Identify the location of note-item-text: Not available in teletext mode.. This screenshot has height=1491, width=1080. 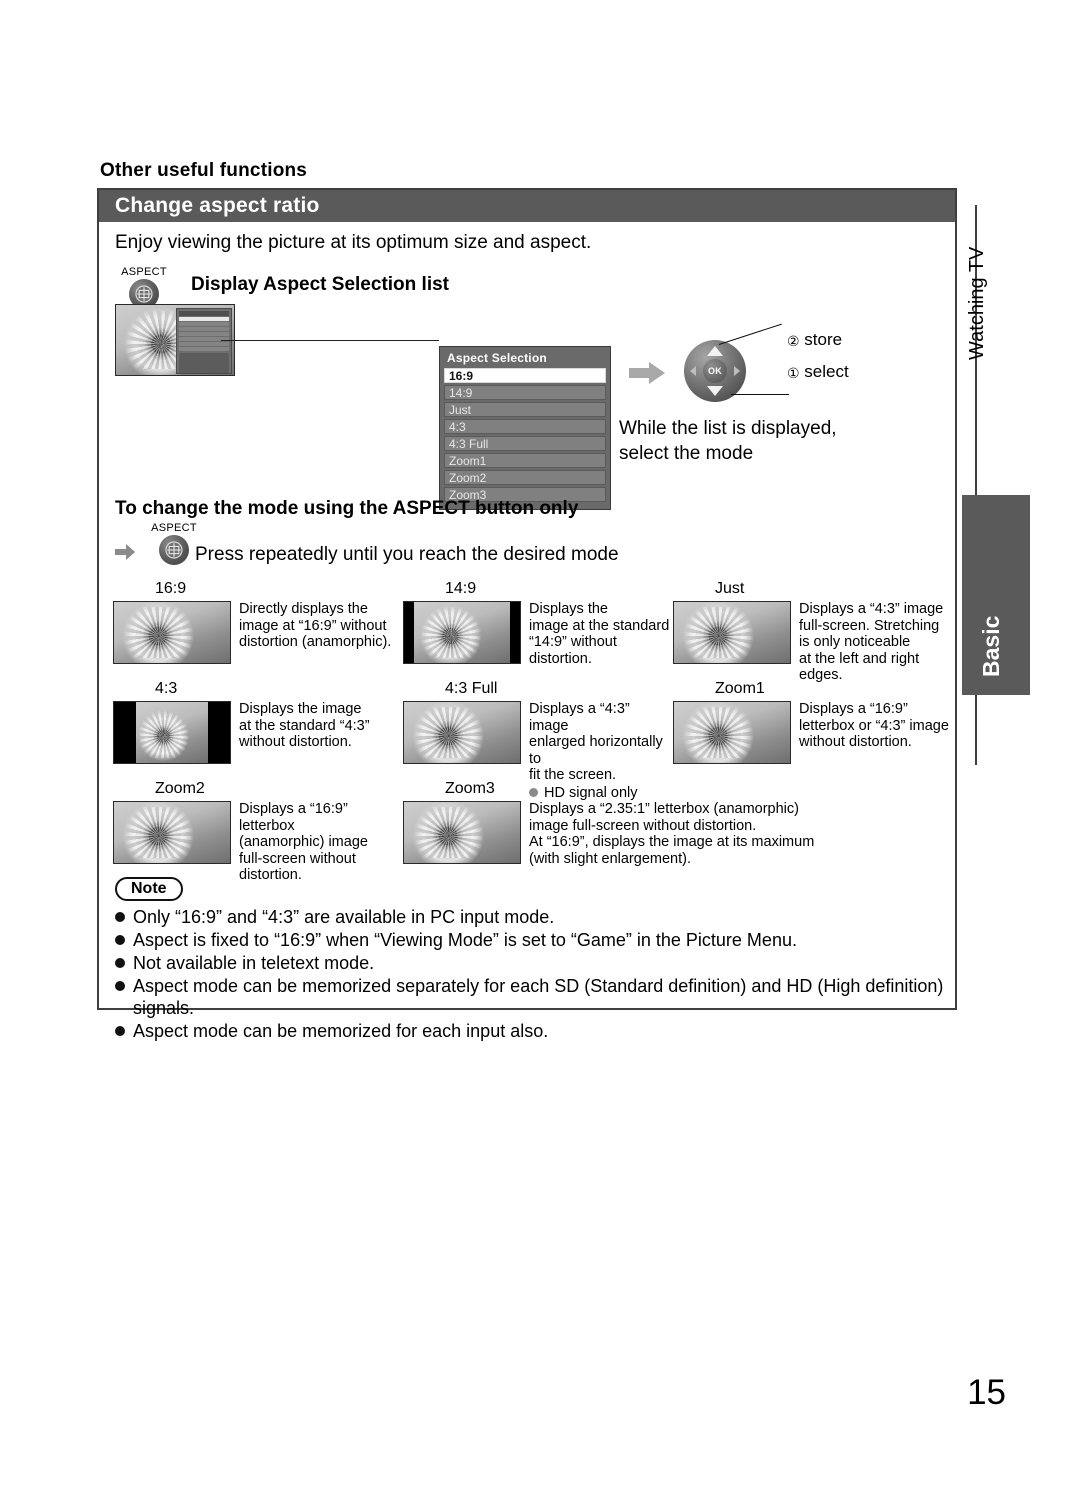
(254, 963).